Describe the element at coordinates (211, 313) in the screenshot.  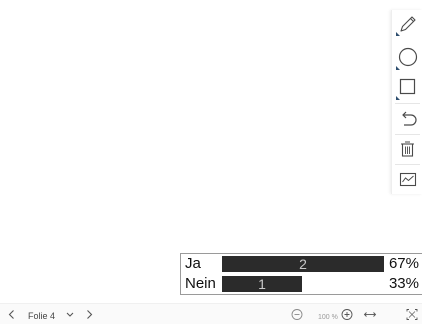
I see `slide-navigation-bar: Folie 4 100 %` at that location.